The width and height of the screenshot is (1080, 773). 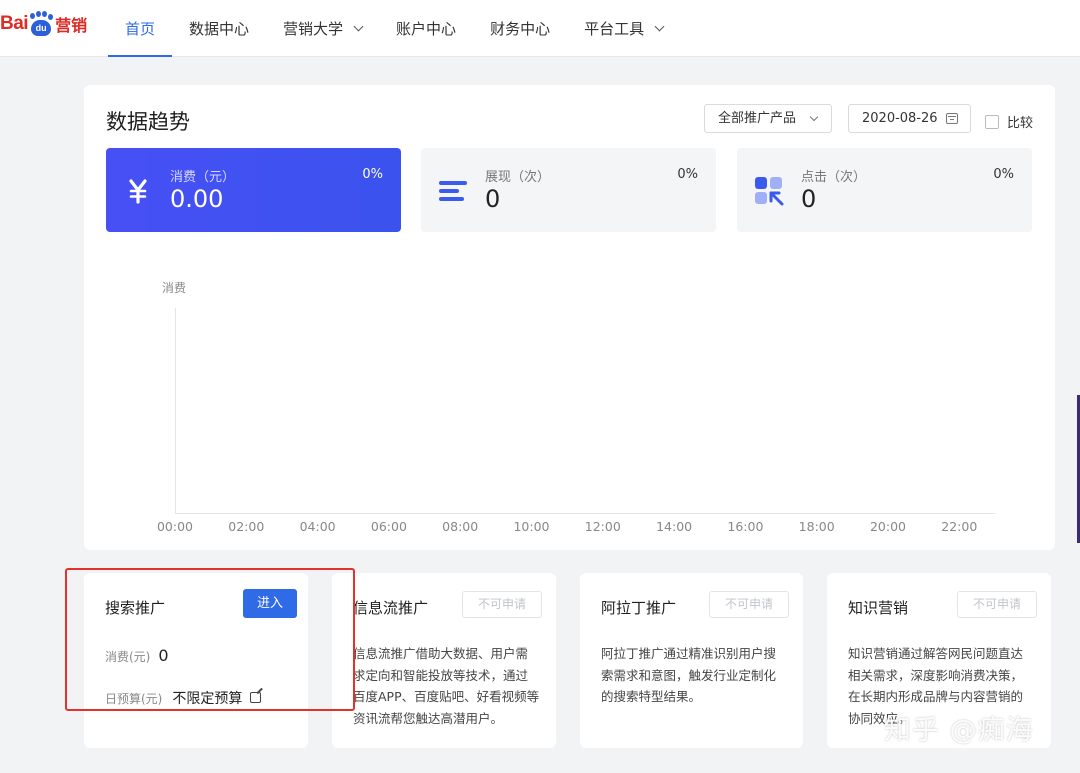 What do you see at coordinates (246, 526) in the screenshot?
I see `chart-x-tick-label: 02:00` at bounding box center [246, 526].